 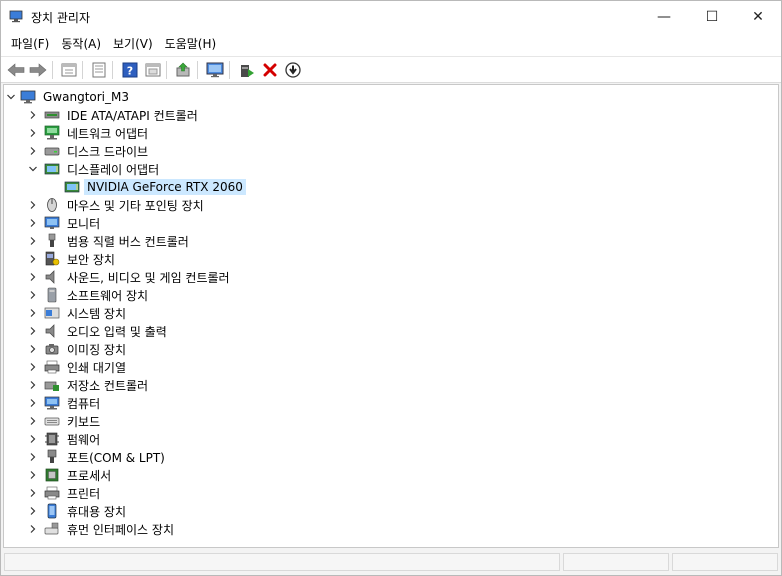 I want to click on tree-category-label: 디스크 드라이브, so click(x=108, y=151).